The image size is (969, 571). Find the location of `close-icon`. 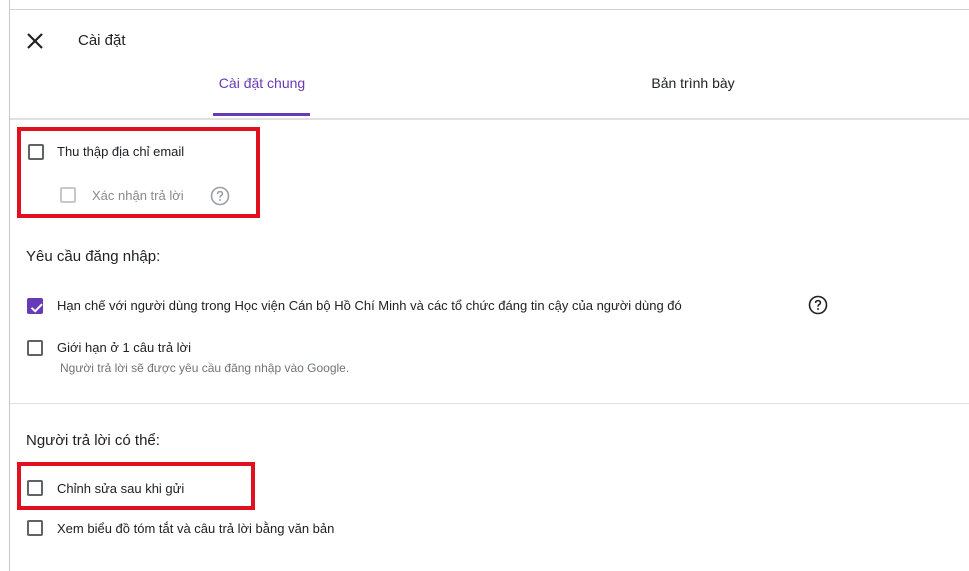

close-icon is located at coordinates (35, 41).